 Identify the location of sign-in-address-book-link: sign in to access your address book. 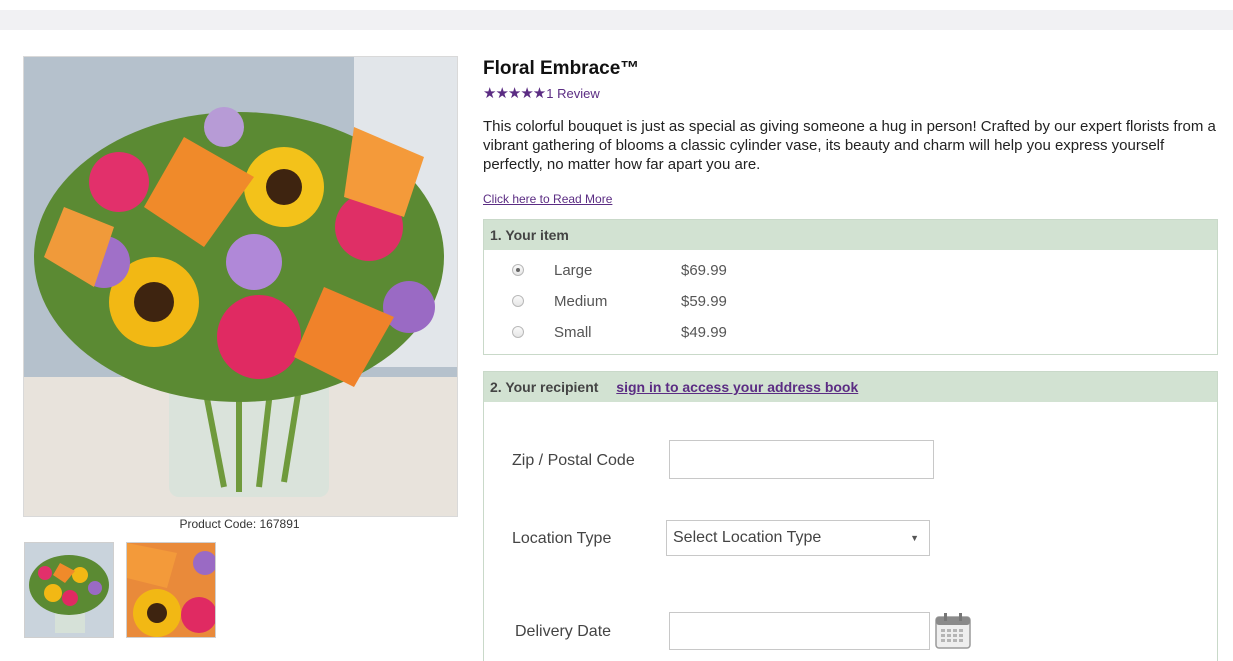
(737, 387).